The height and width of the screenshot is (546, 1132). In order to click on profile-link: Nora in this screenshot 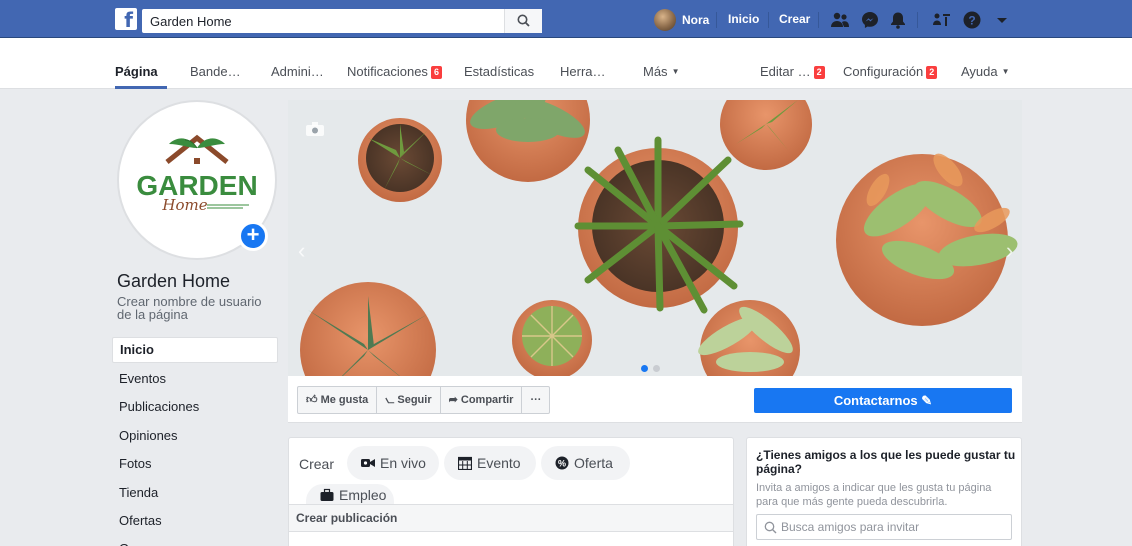, I will do `click(681, 20)`.